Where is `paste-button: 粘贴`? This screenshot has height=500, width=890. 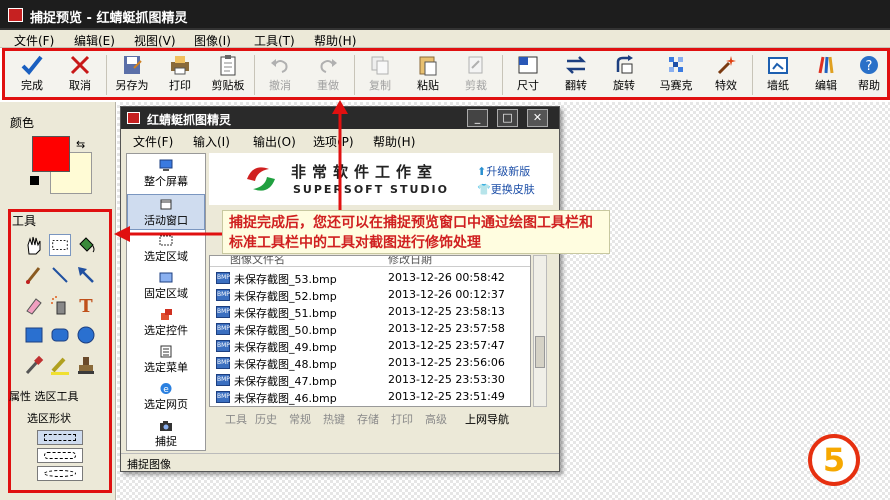 paste-button: 粘贴 is located at coordinates (428, 75).